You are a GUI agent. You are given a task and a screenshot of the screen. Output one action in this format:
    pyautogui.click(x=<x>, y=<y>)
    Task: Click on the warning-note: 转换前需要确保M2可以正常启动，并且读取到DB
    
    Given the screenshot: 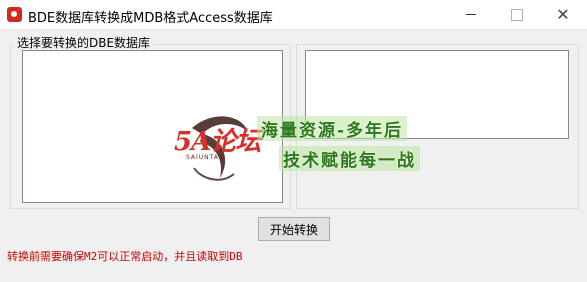 What is the action you would take?
    pyautogui.click(x=125, y=256)
    